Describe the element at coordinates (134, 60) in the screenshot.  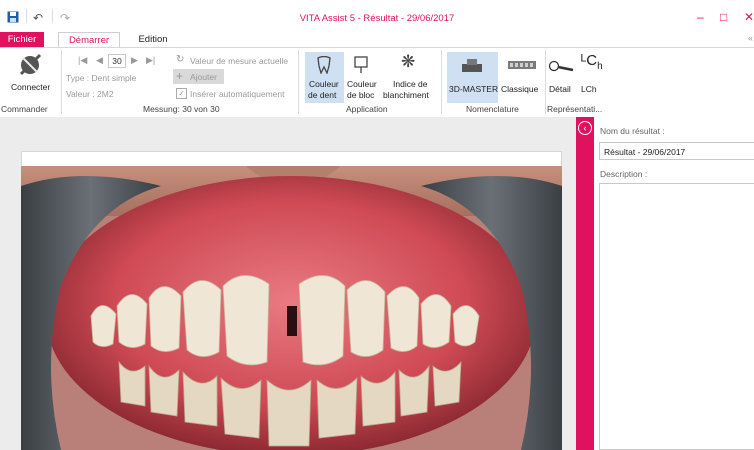
I see `next-icon: ▶` at that location.